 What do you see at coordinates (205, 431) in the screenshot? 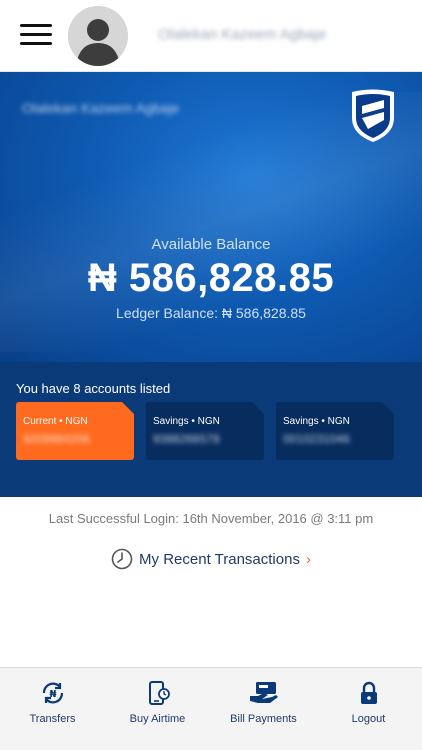
I see `account-card-savings-1: Savings • NGN 9388266578` at bounding box center [205, 431].